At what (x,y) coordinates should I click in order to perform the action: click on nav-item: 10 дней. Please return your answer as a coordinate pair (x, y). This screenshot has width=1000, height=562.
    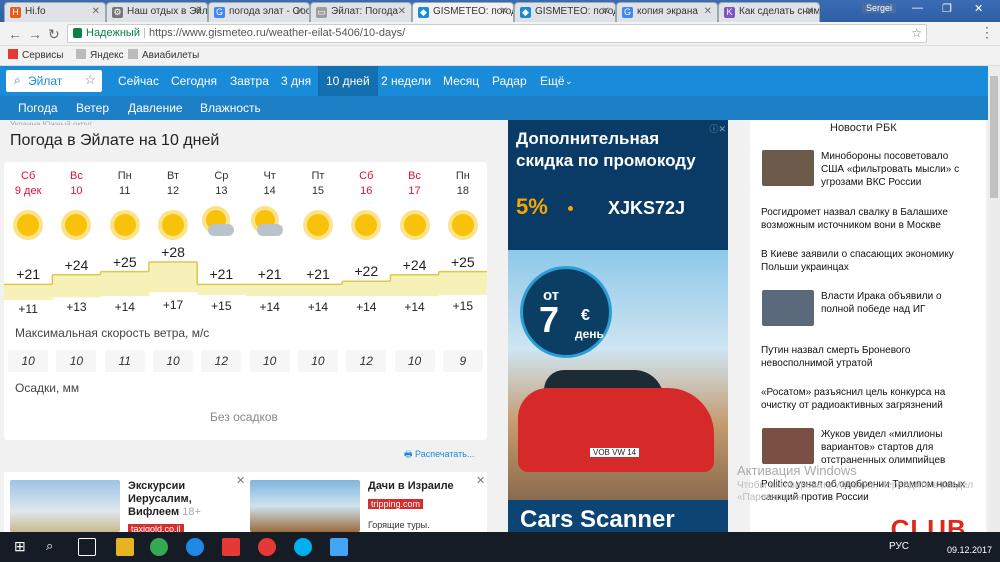
    Looking at the image, I should click on (348, 81).